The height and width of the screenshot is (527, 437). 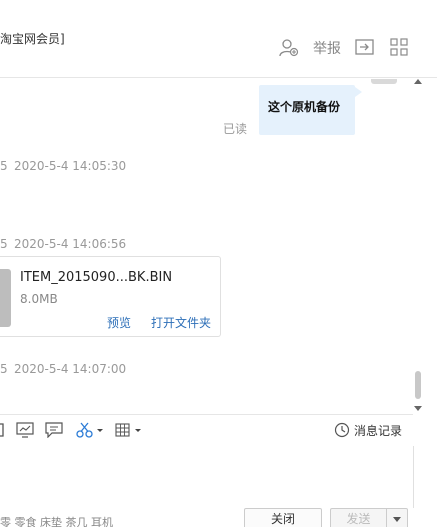 I want to click on transfer-icon, so click(x=365, y=48).